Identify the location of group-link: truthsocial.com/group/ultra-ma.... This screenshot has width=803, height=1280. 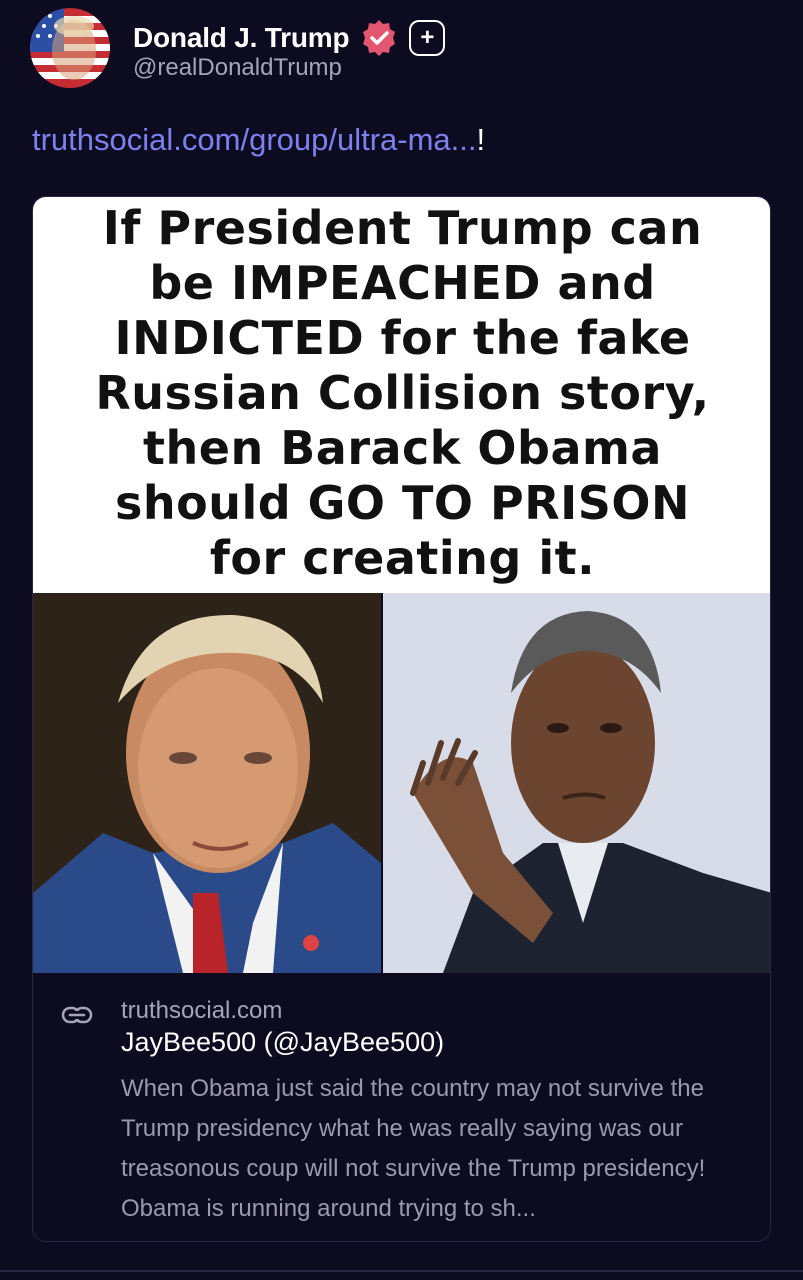
(254, 139).